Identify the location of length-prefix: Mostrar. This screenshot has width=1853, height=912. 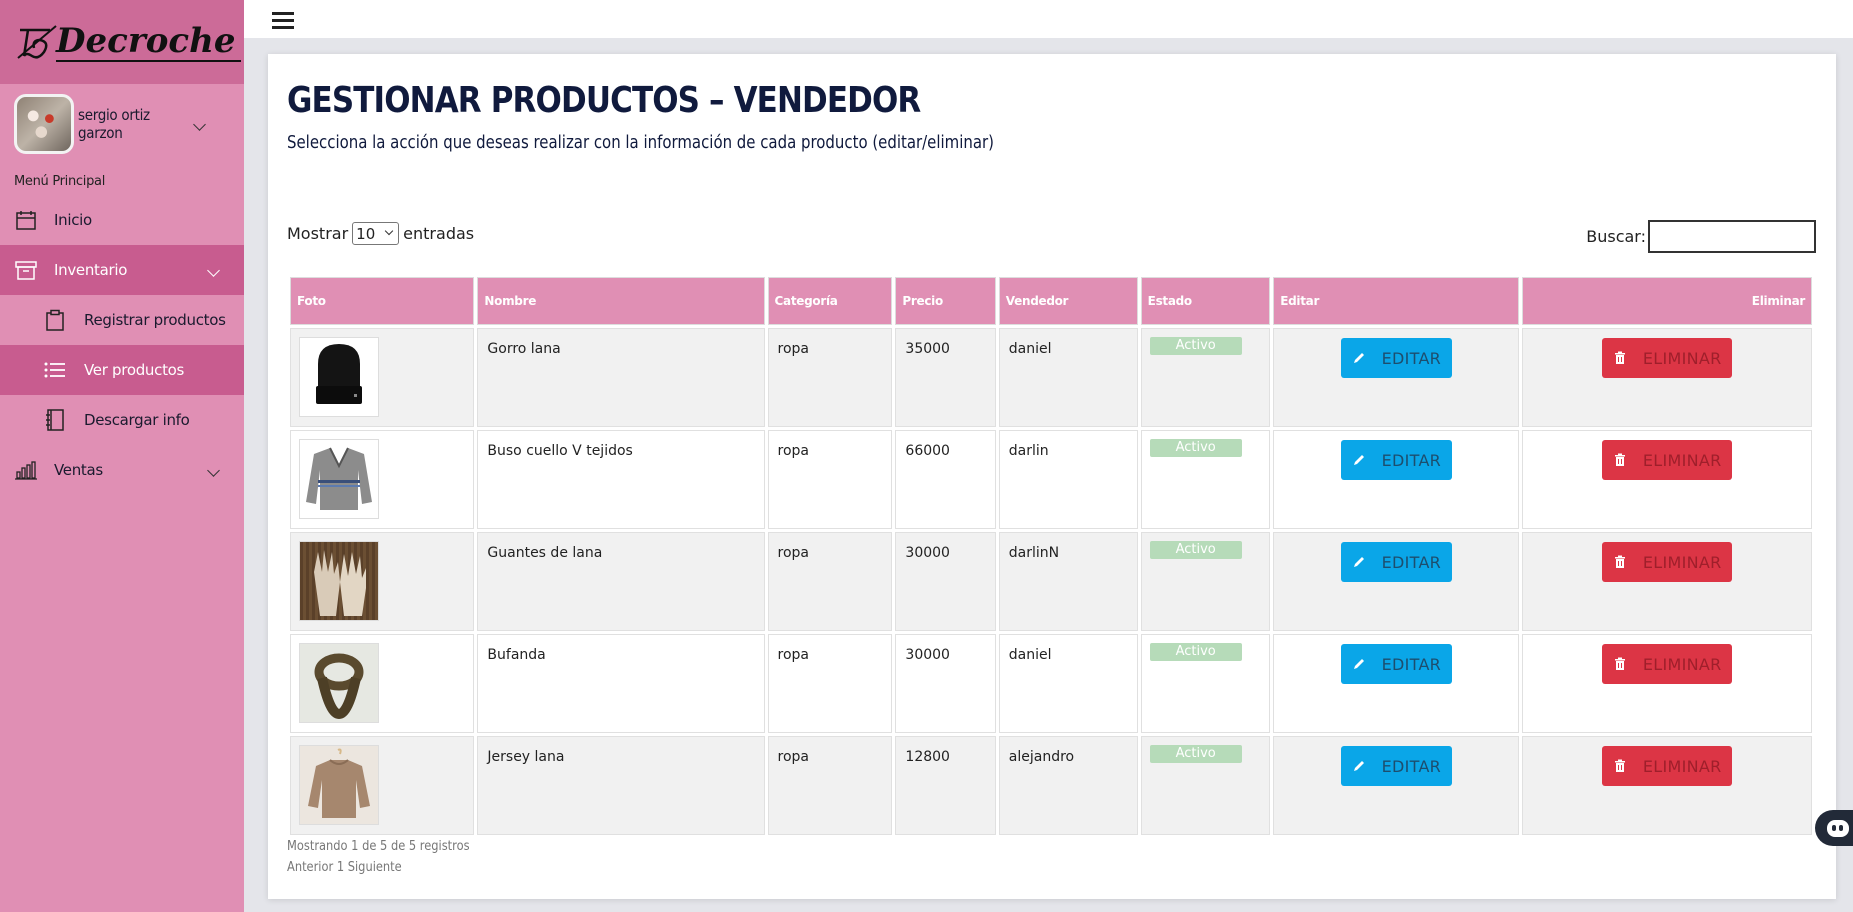
(318, 233).